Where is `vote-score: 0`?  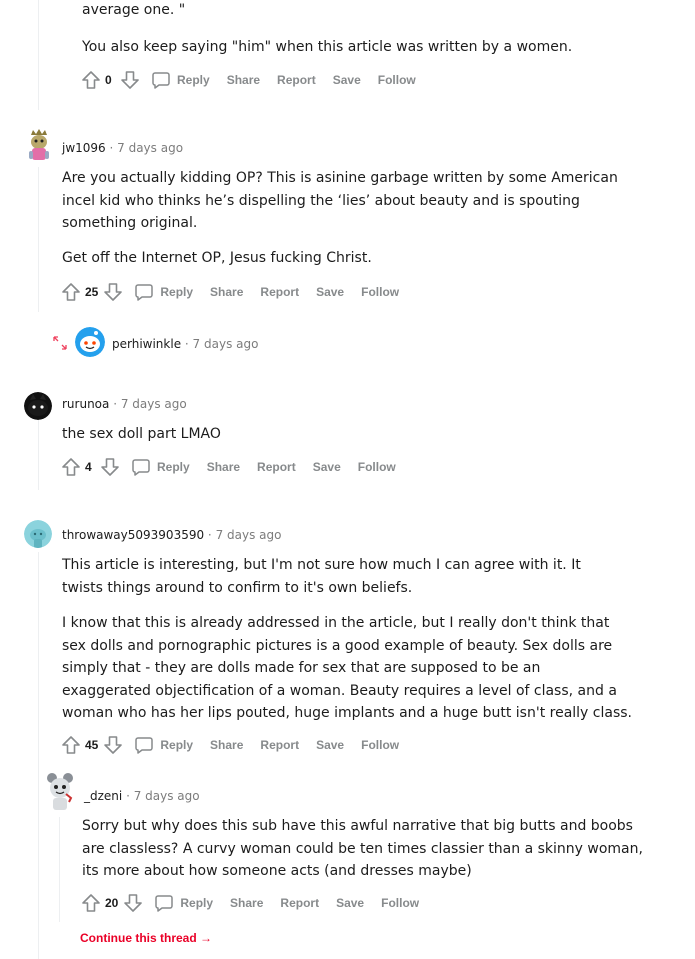 vote-score: 0 is located at coordinates (108, 80).